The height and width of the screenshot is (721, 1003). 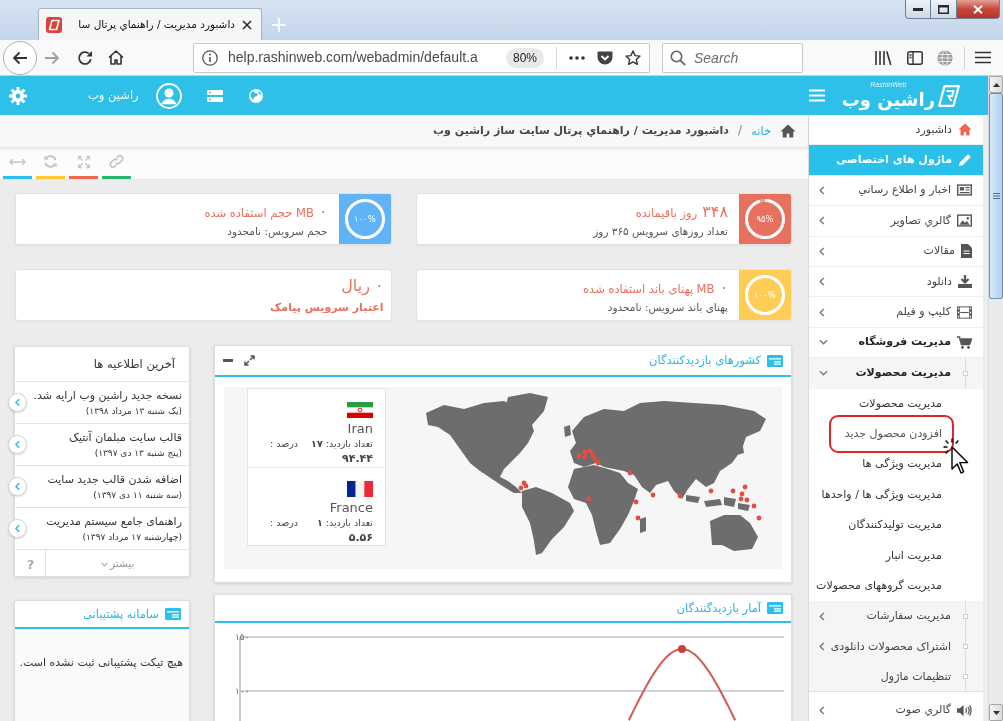 What do you see at coordinates (964, 190) in the screenshot?
I see `newspaper-icon` at bounding box center [964, 190].